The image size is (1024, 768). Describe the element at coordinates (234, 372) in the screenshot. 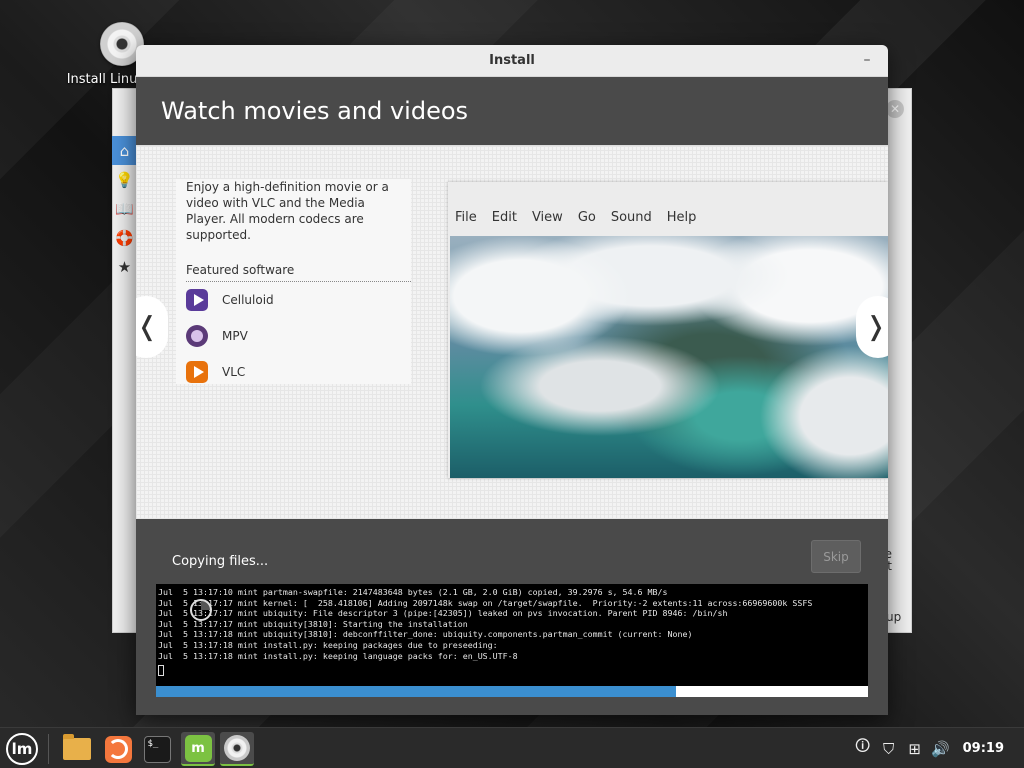

I see `app-name: VLC` at that location.